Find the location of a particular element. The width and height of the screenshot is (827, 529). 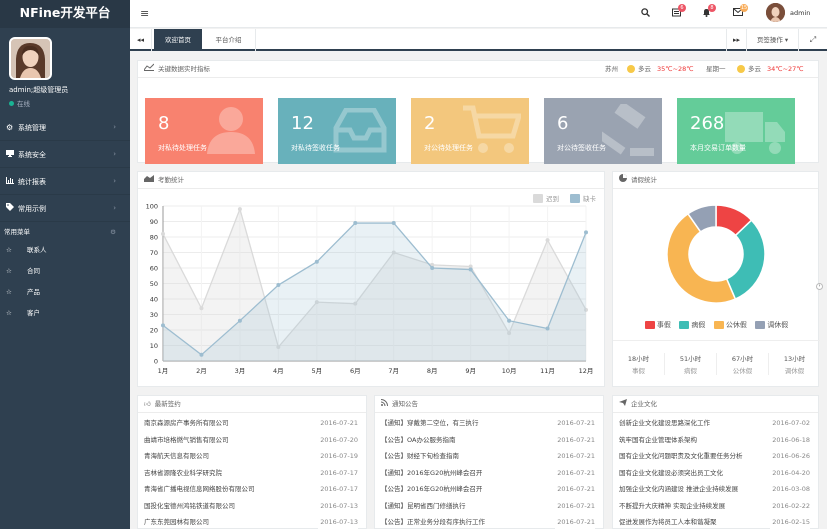

sidebar-item-label: 合同 is located at coordinates (33, 271).